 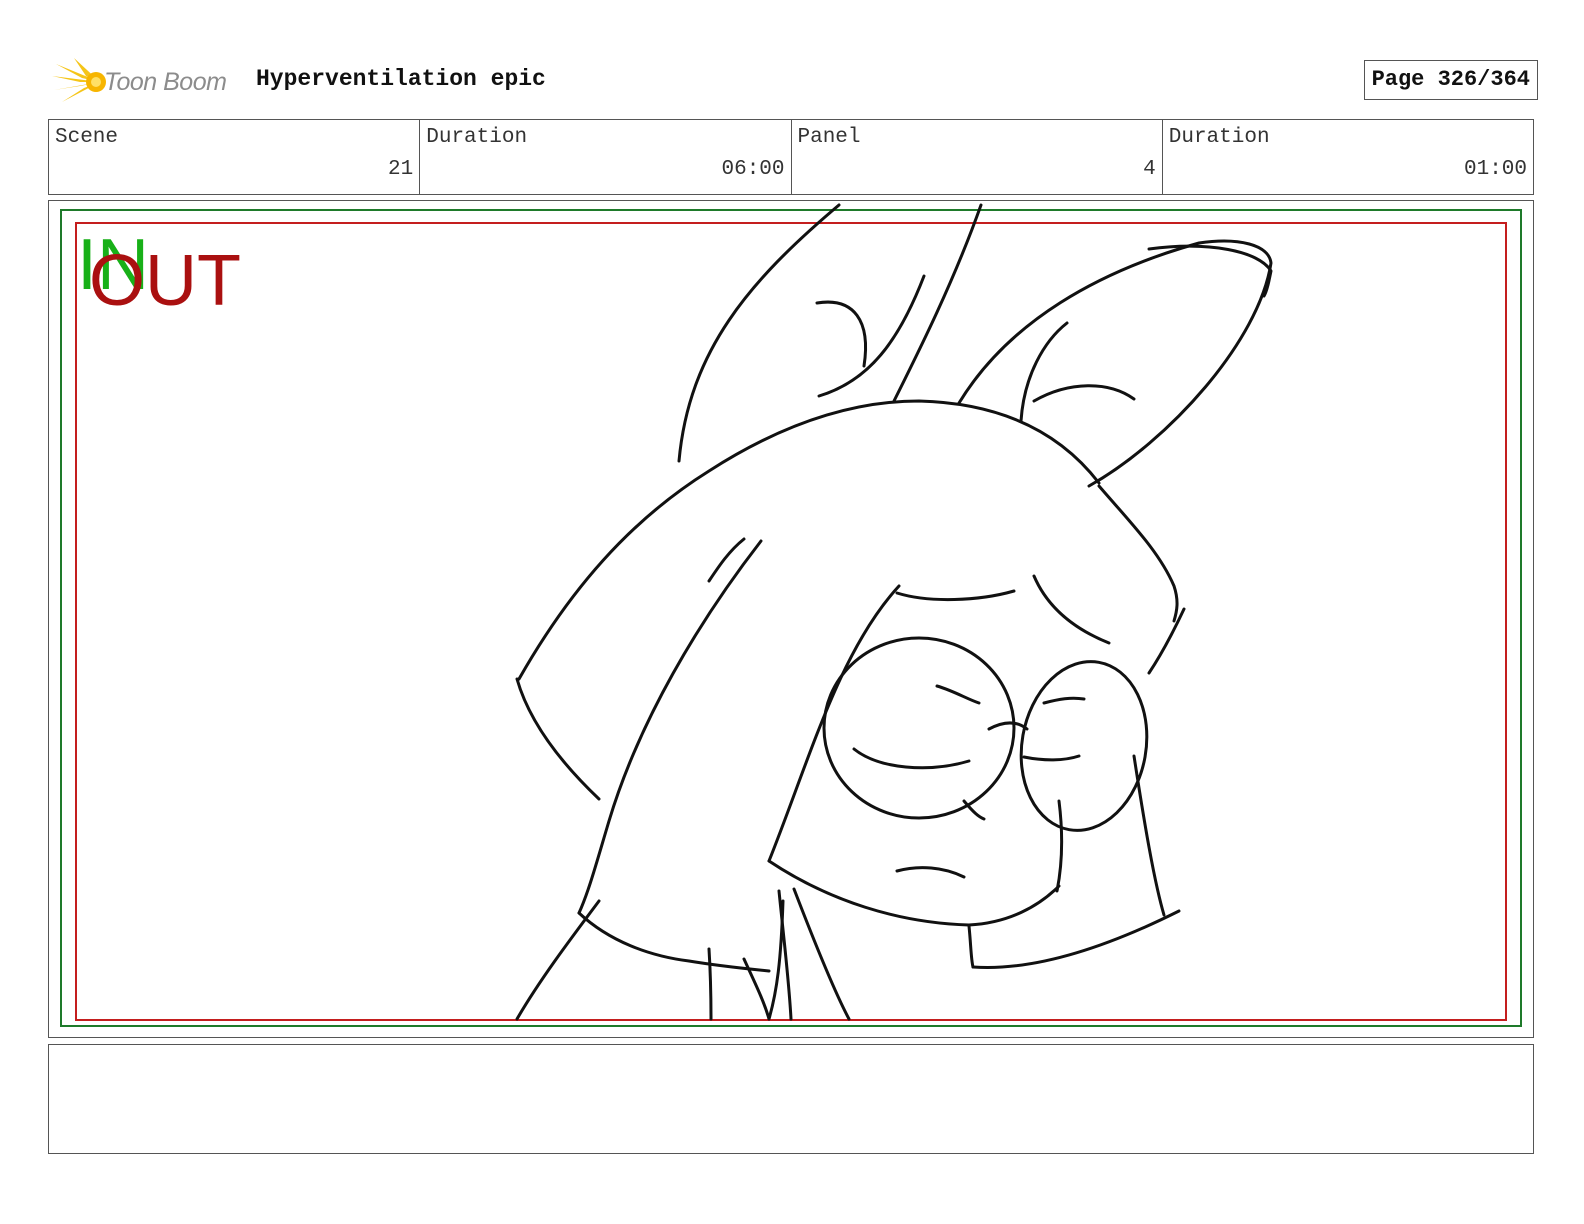 What do you see at coordinates (821, 954) in the screenshot?
I see `tie-right` at bounding box center [821, 954].